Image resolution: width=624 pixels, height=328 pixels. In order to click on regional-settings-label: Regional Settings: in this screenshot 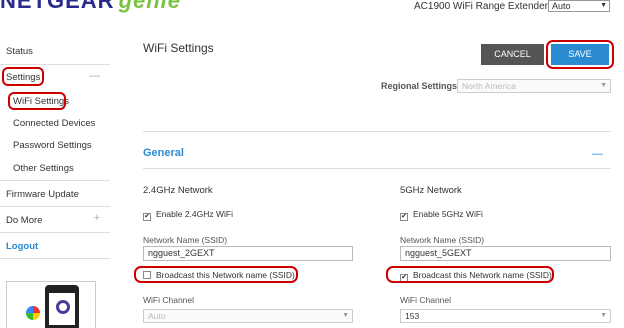, I will do `click(421, 86)`.